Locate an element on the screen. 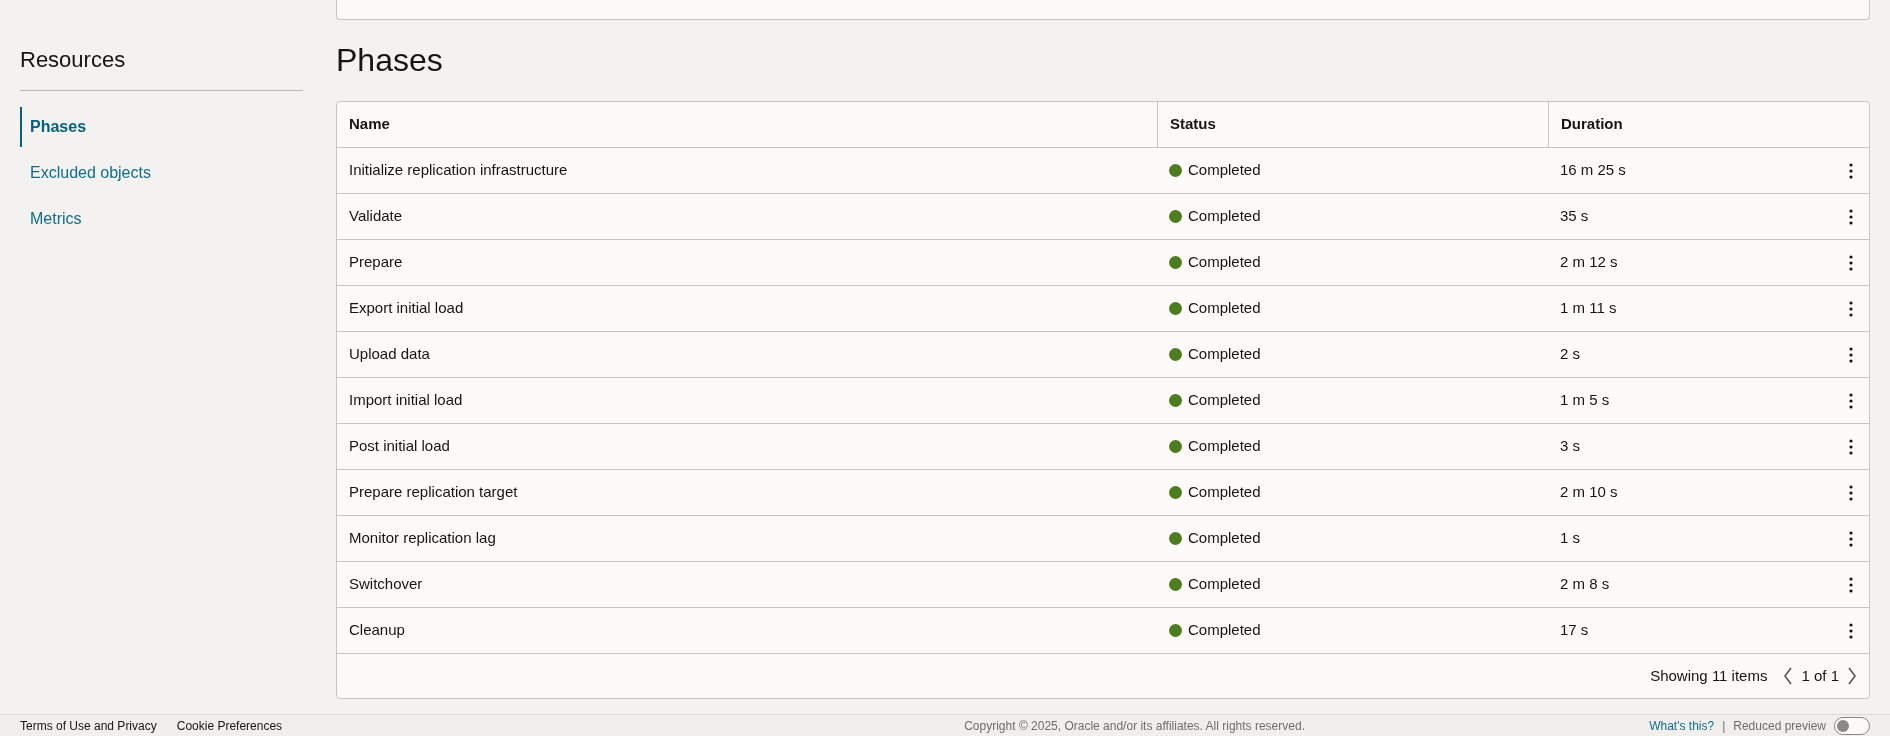 This screenshot has height=736, width=1890. sidebar-link: Phases is located at coordinates (161, 127).